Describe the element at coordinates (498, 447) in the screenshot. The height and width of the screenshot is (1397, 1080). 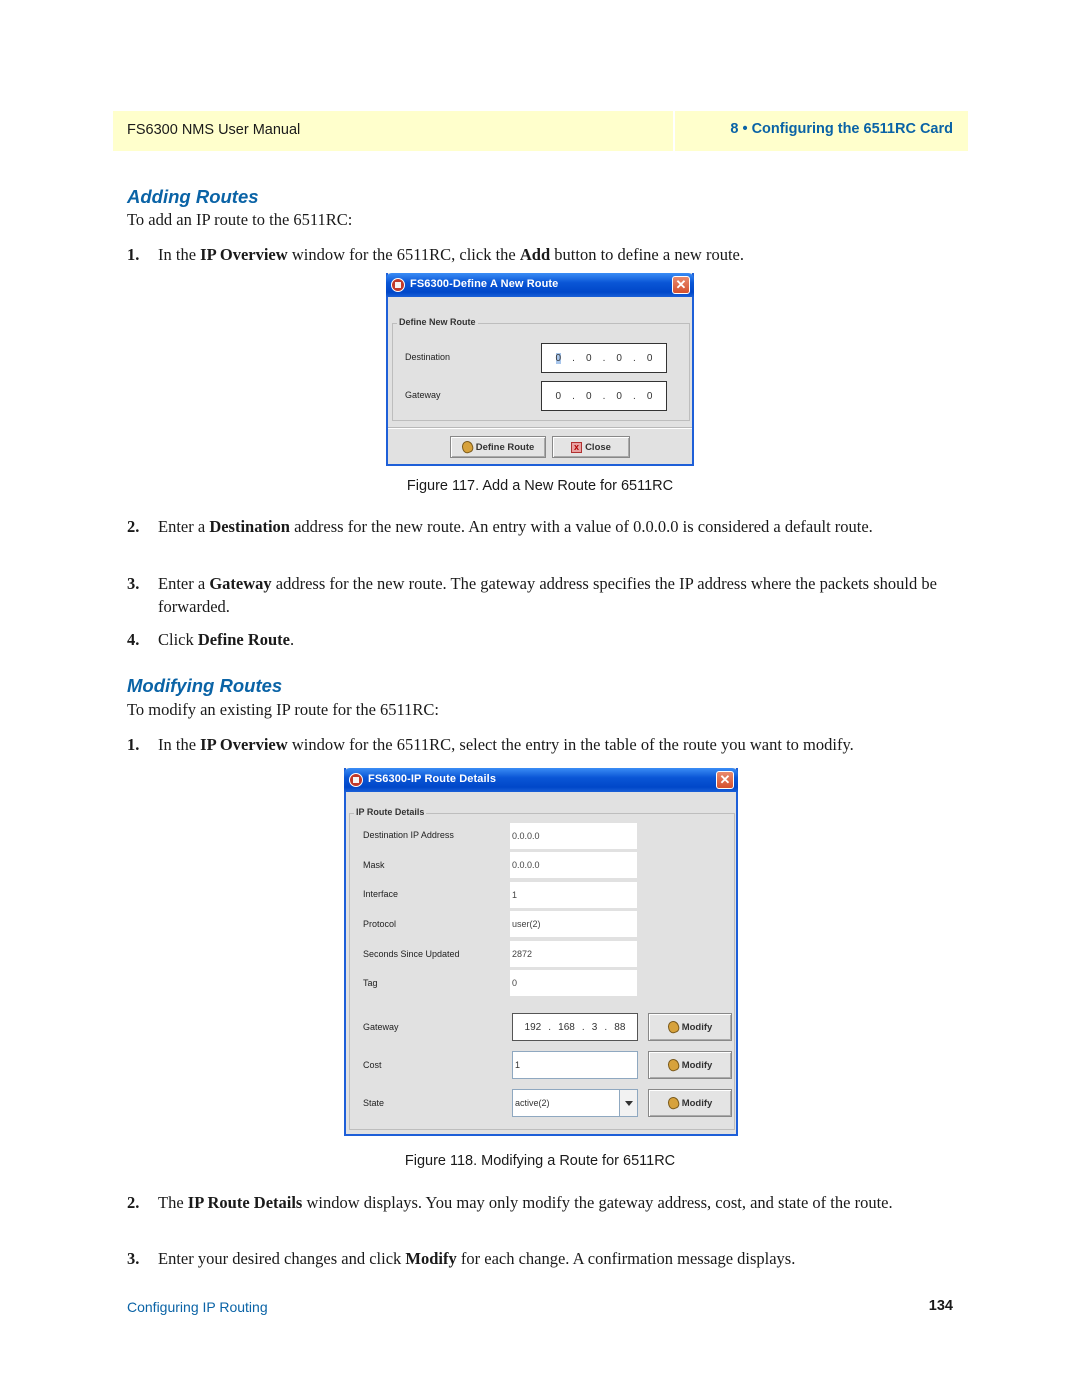
I see `define-route-button: Define Route` at that location.